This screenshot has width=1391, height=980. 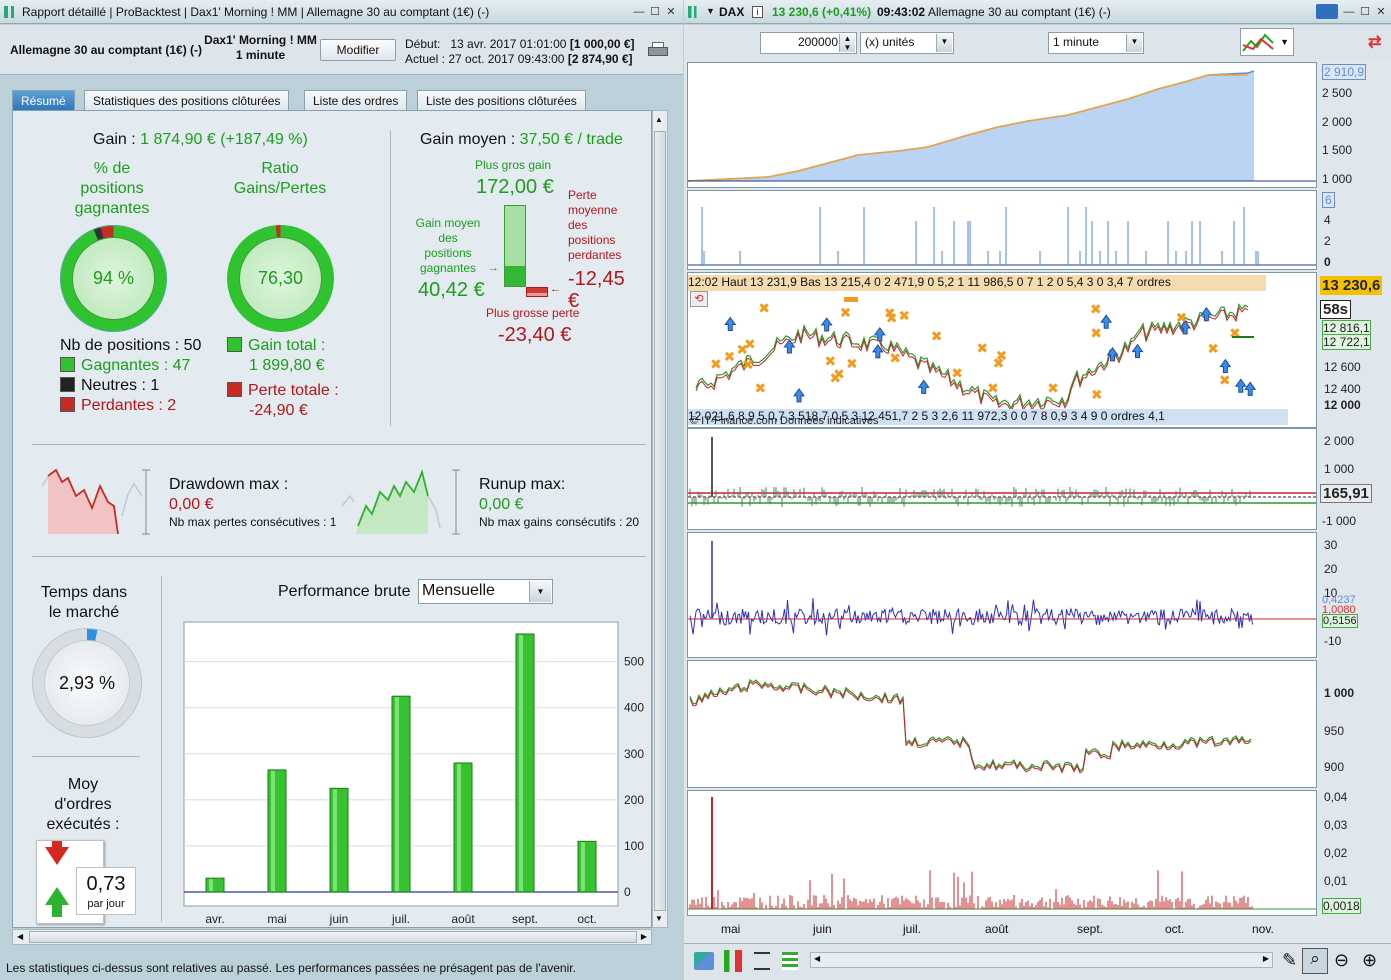 What do you see at coordinates (1327, 11) in the screenshot?
I see `keyboard-icon` at bounding box center [1327, 11].